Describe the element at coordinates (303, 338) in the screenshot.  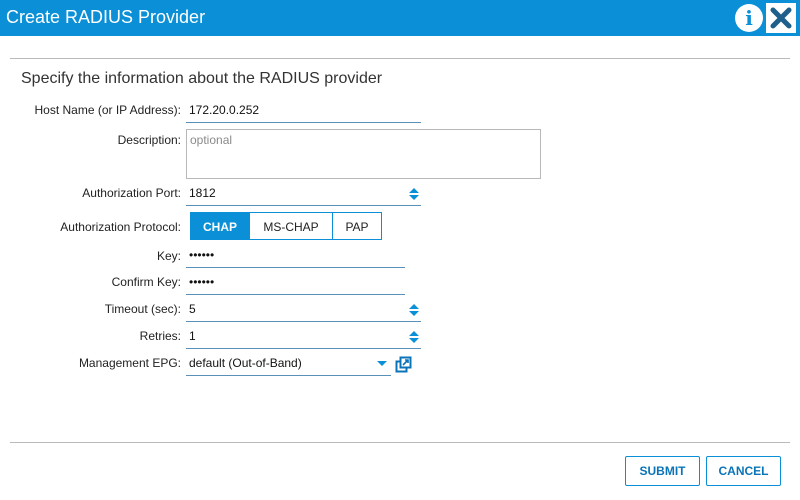
I see `retries-field: 1` at that location.